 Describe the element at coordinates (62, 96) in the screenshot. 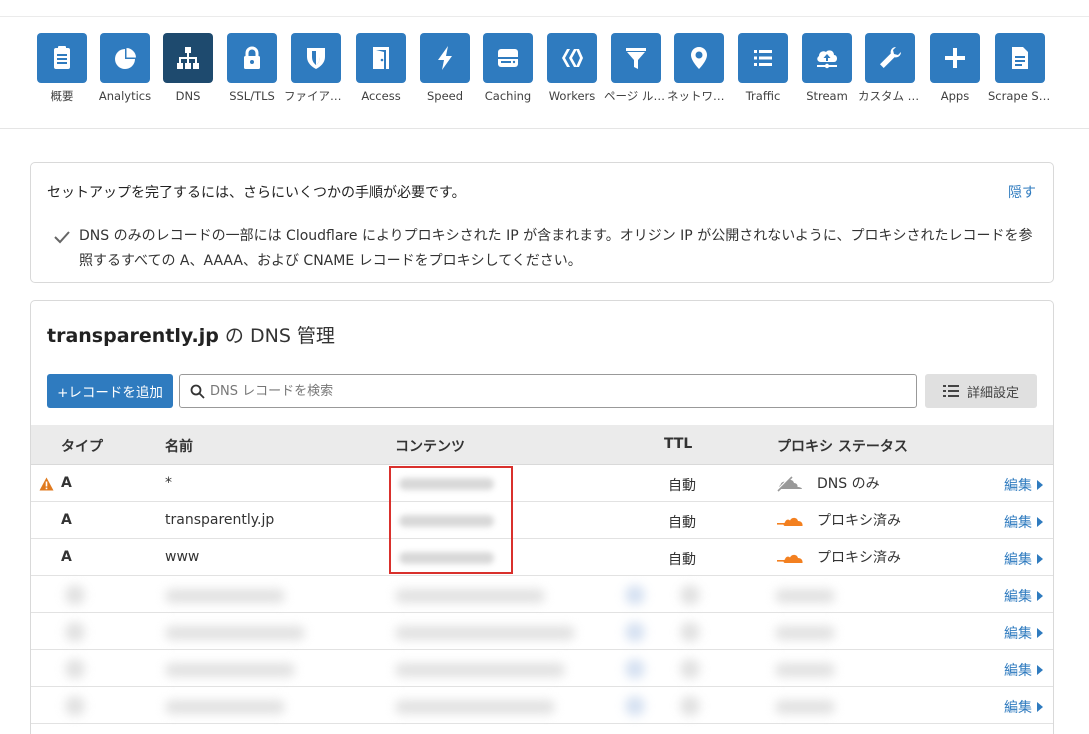

I see `nav-label: 概要` at that location.